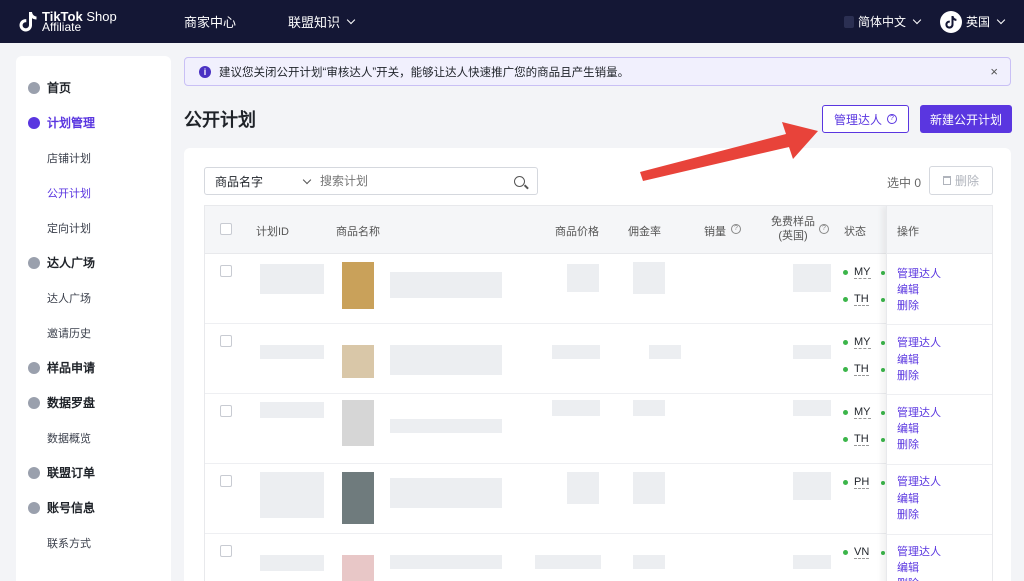 The image size is (1024, 581). Describe the element at coordinates (862, 482) in the screenshot. I see `country-code: PH` at that location.